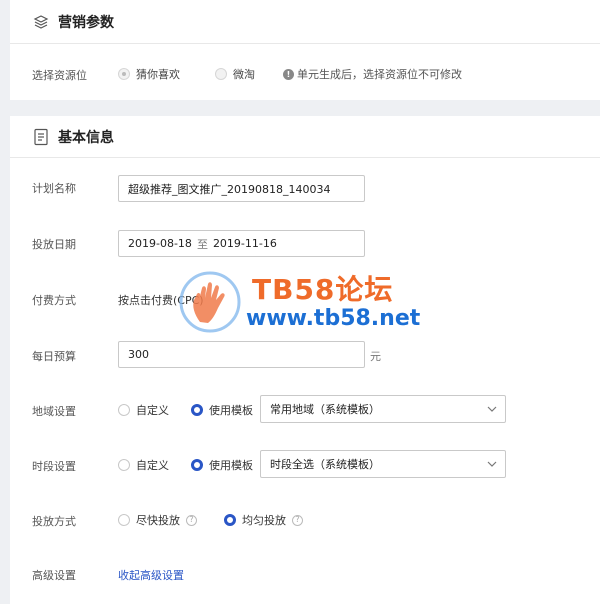 This screenshot has width=600, height=604. I want to click on radio-weitao: 微淘, so click(235, 74).